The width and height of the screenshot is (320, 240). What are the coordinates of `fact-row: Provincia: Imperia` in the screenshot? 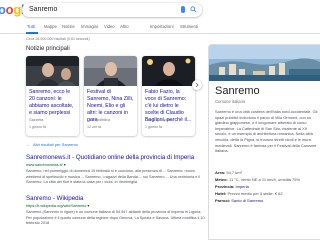 It's located at (267, 186).